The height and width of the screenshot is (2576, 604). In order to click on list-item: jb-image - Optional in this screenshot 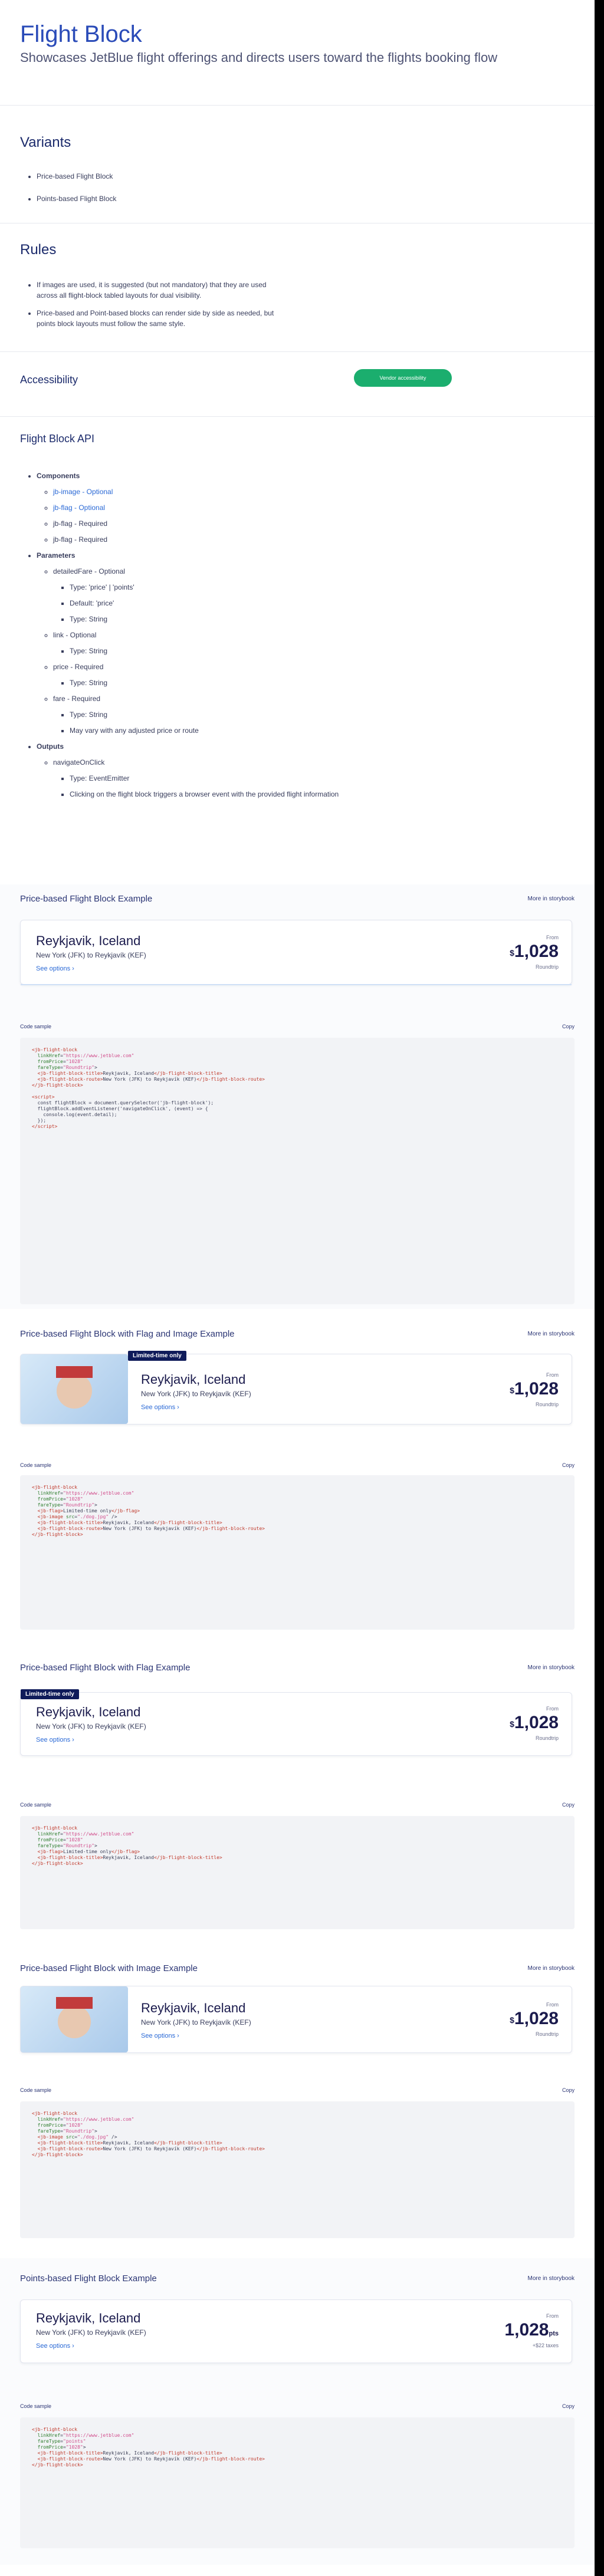, I will do `click(251, 492)`.